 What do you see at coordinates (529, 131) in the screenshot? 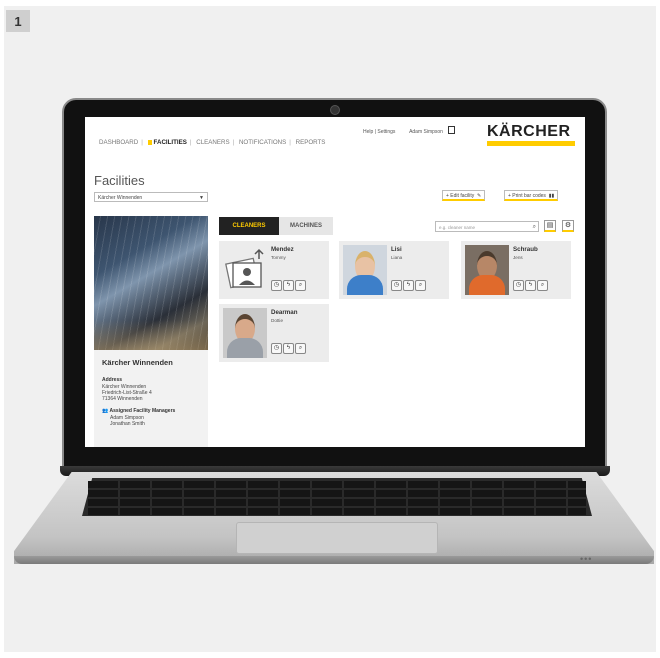
I see `brand-logo: KÄRCHER` at bounding box center [529, 131].